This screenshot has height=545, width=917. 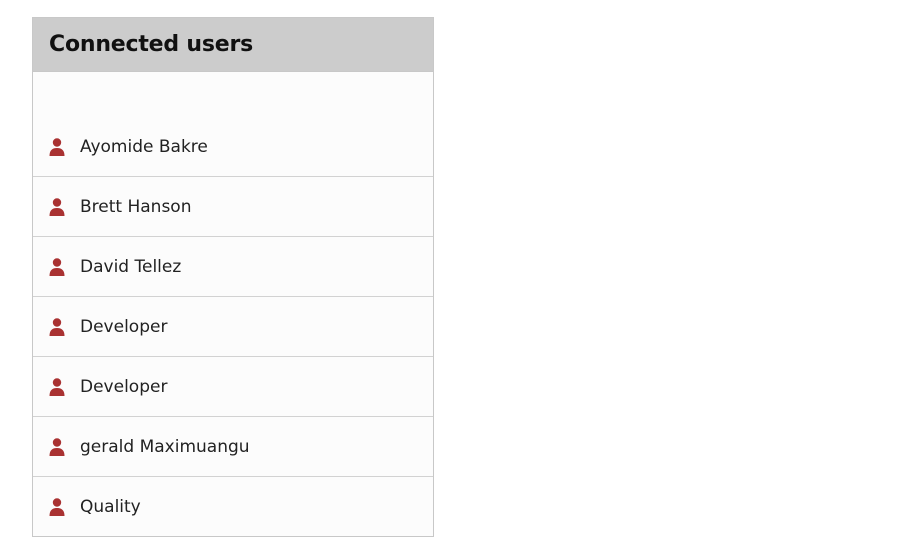 I want to click on list-top-spacer, so click(x=233, y=94).